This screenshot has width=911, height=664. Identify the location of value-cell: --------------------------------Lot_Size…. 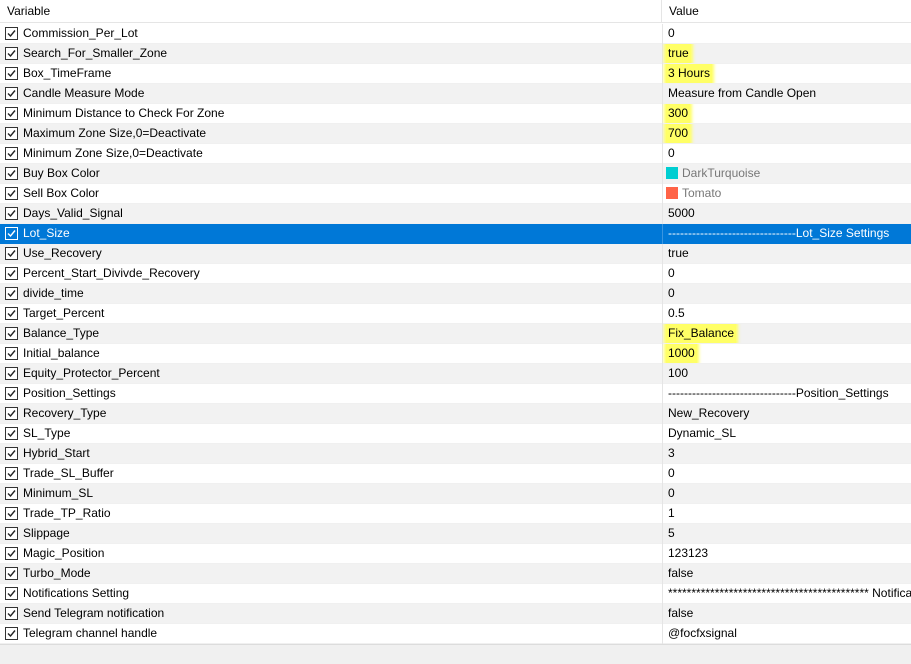
(786, 233).